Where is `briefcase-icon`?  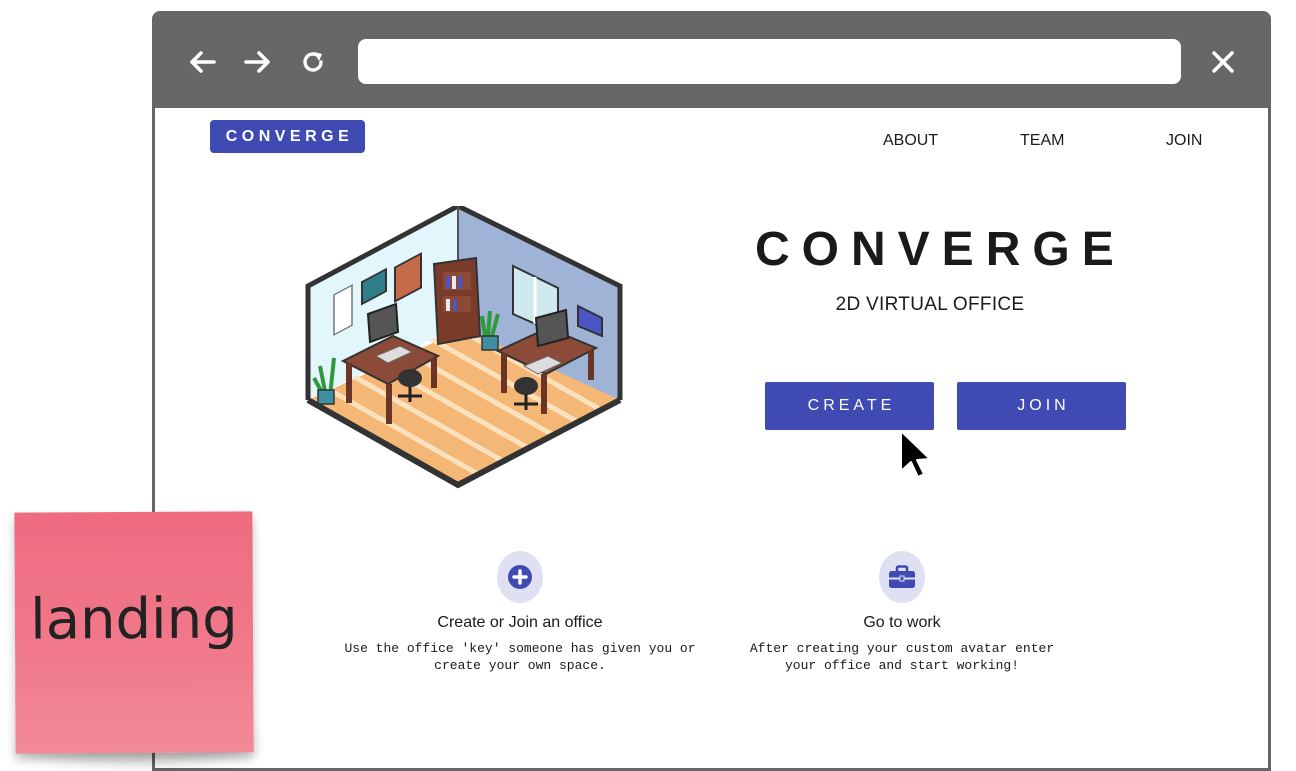 briefcase-icon is located at coordinates (902, 577).